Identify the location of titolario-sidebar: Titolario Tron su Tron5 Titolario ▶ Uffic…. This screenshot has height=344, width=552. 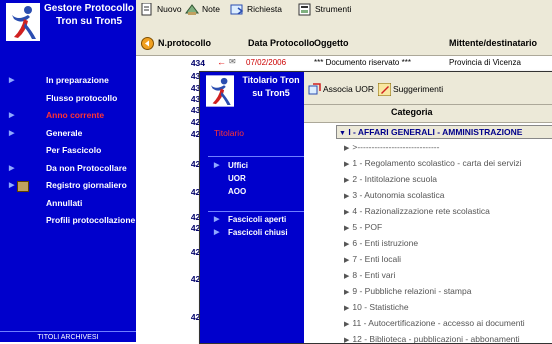
(252, 207).